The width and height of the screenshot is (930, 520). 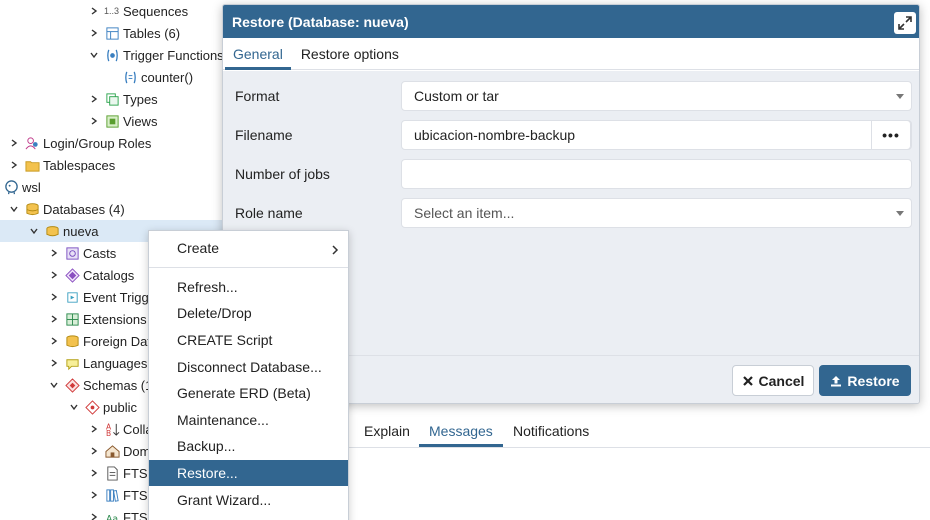 I want to click on tree-label: Sequences, so click(x=156, y=11).